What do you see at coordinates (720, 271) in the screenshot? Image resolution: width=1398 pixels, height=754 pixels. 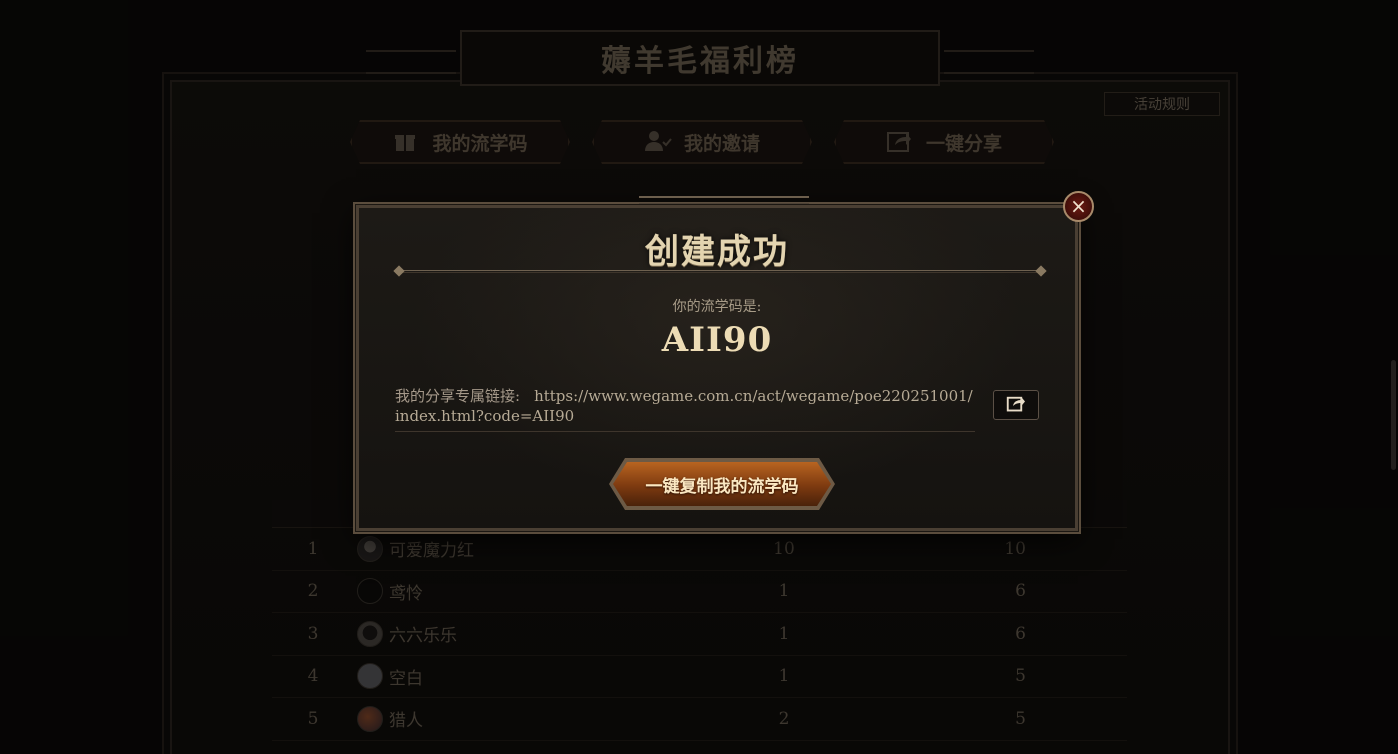 I see `title-divider` at bounding box center [720, 271].